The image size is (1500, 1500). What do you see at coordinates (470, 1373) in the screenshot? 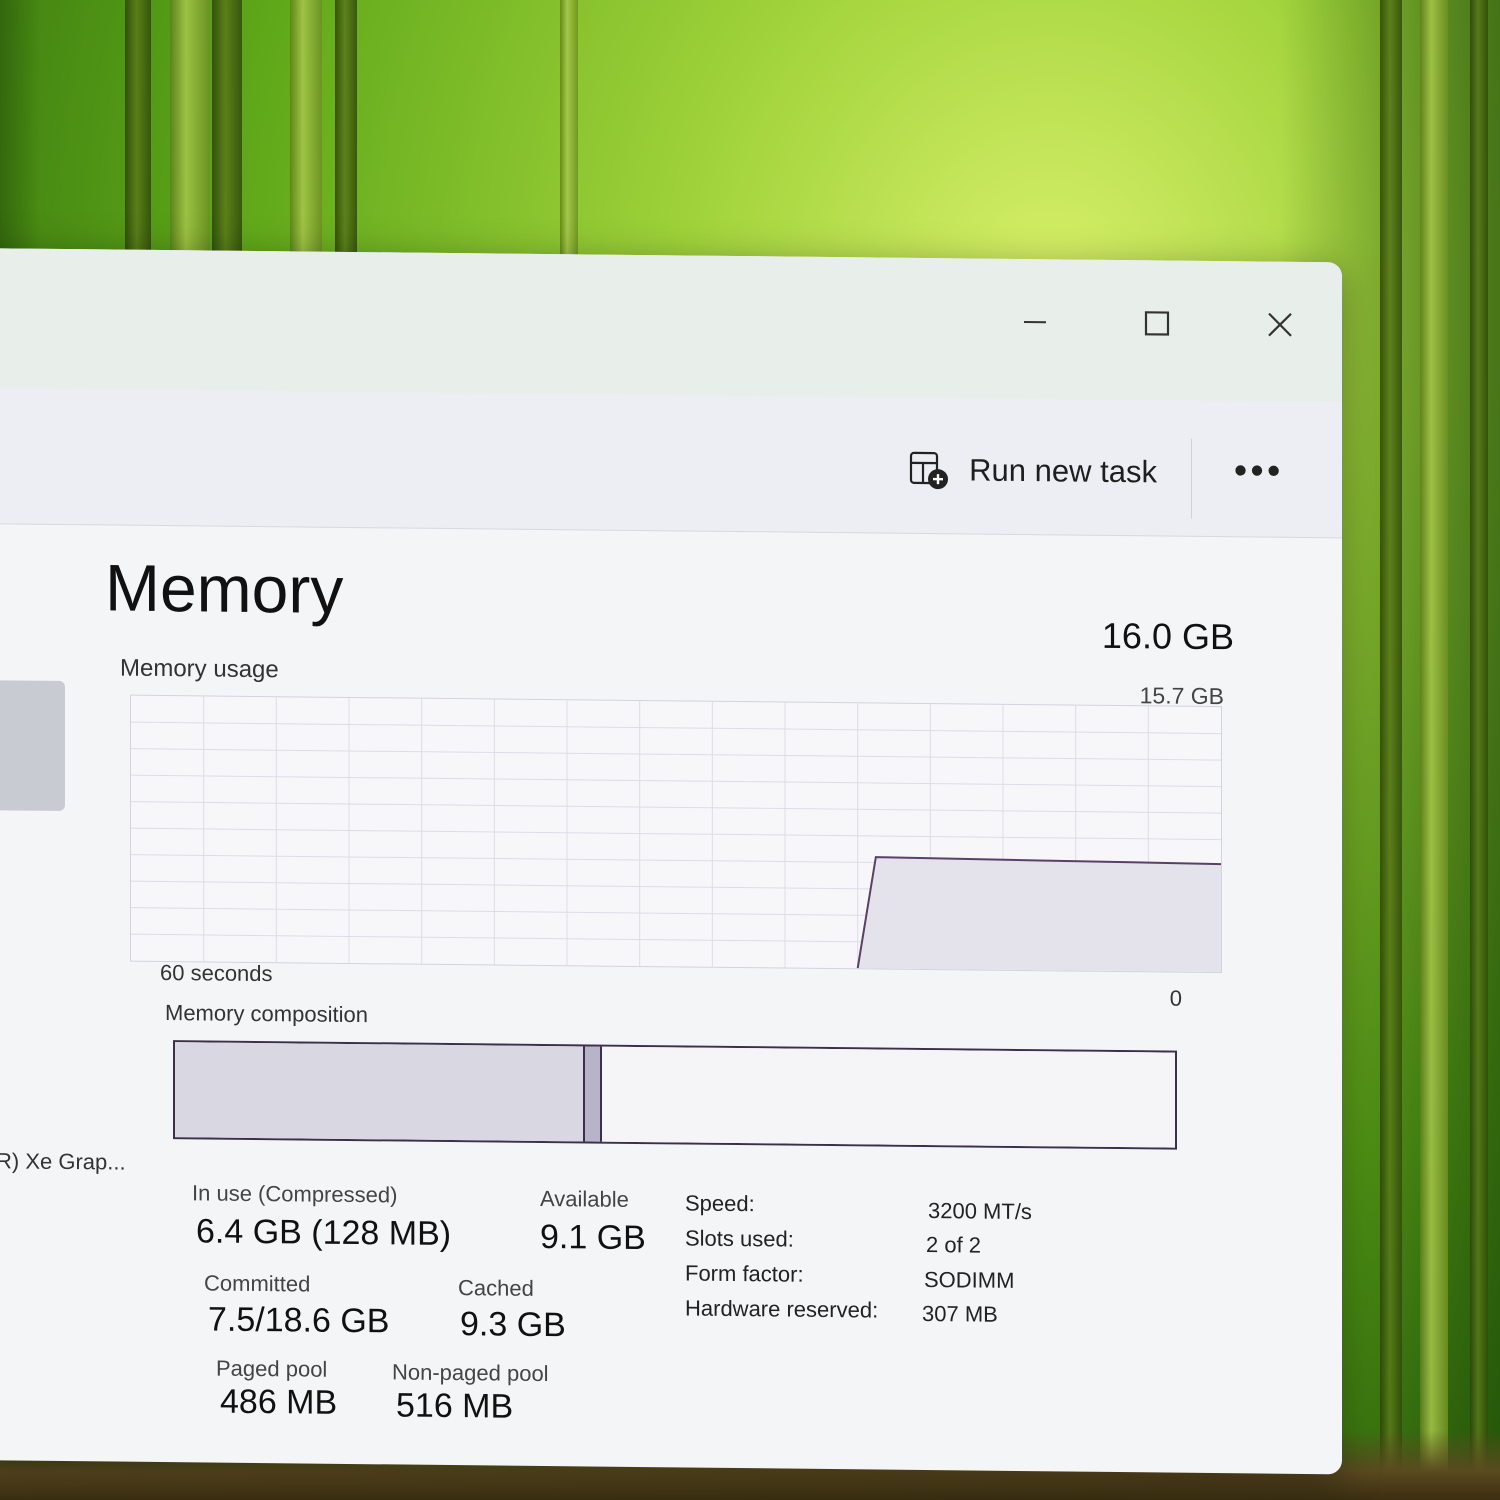
I see `non-paged-pool-label: Non-paged pool` at bounding box center [470, 1373].